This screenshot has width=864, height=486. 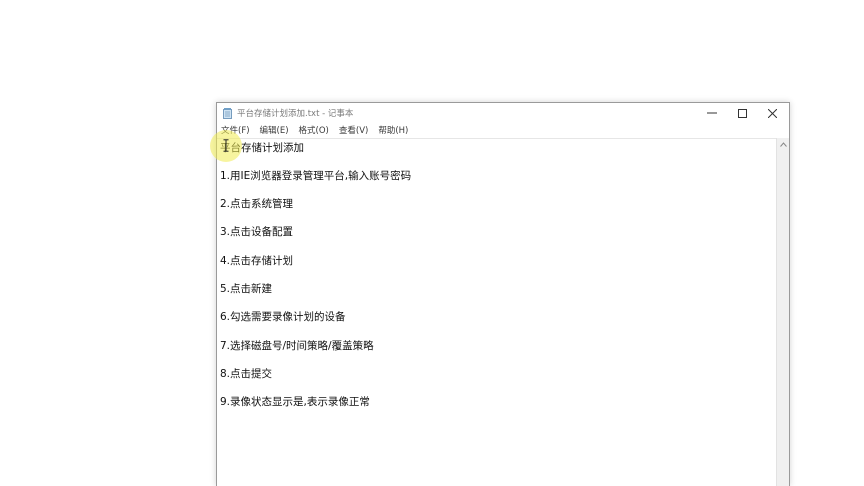 I want to click on menu-help: 帮助(H), so click(x=393, y=131).